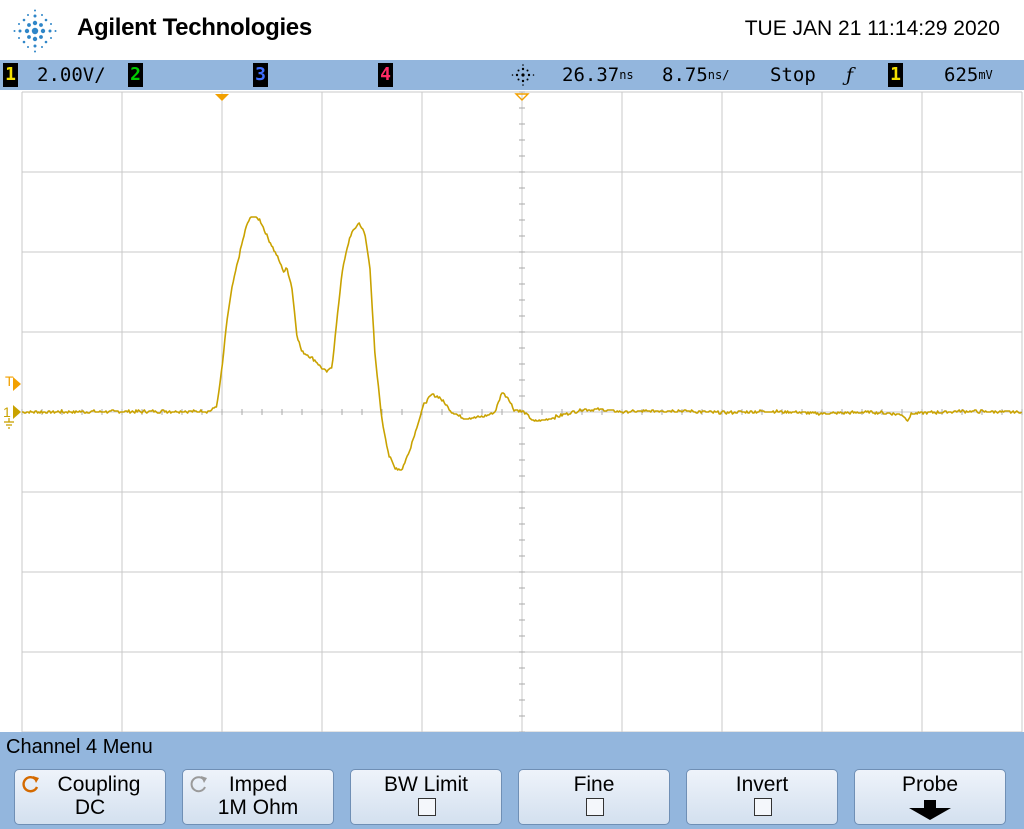  I want to click on agilent-spark-logo-icon, so click(35, 31).